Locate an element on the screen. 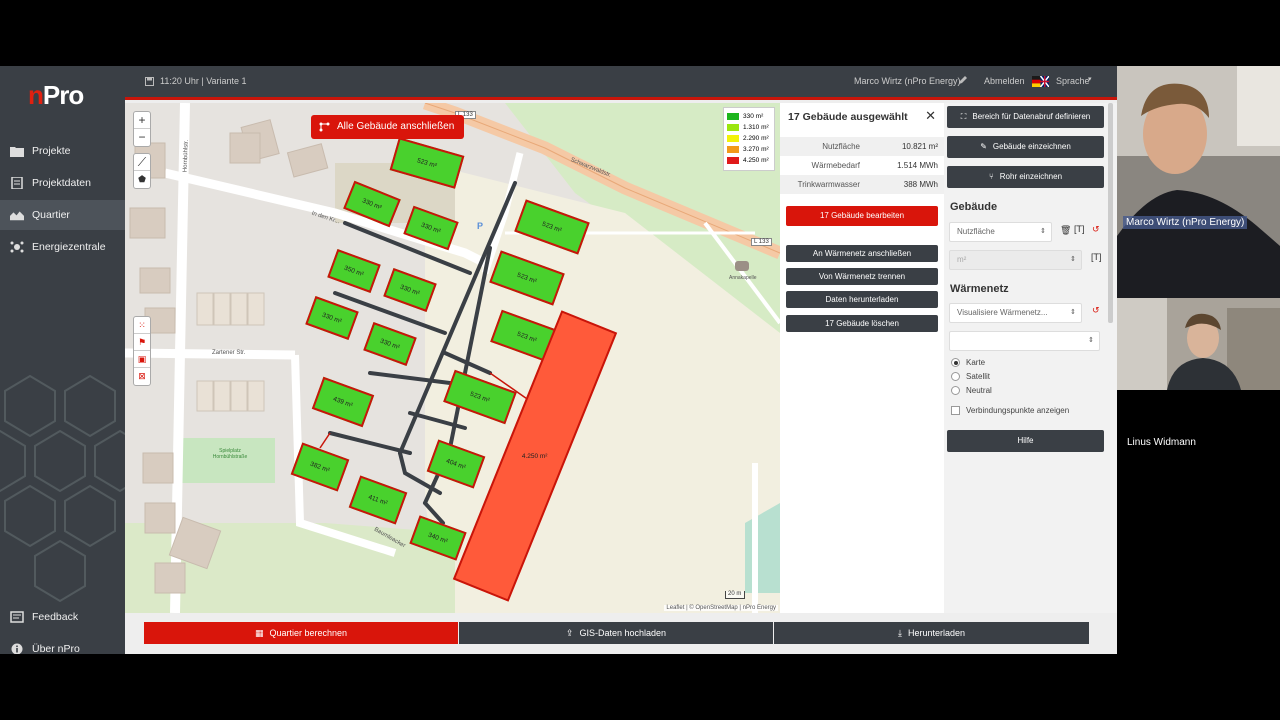  checkbox-label: Verbindungspunkte anzeigen is located at coordinates (1018, 410).